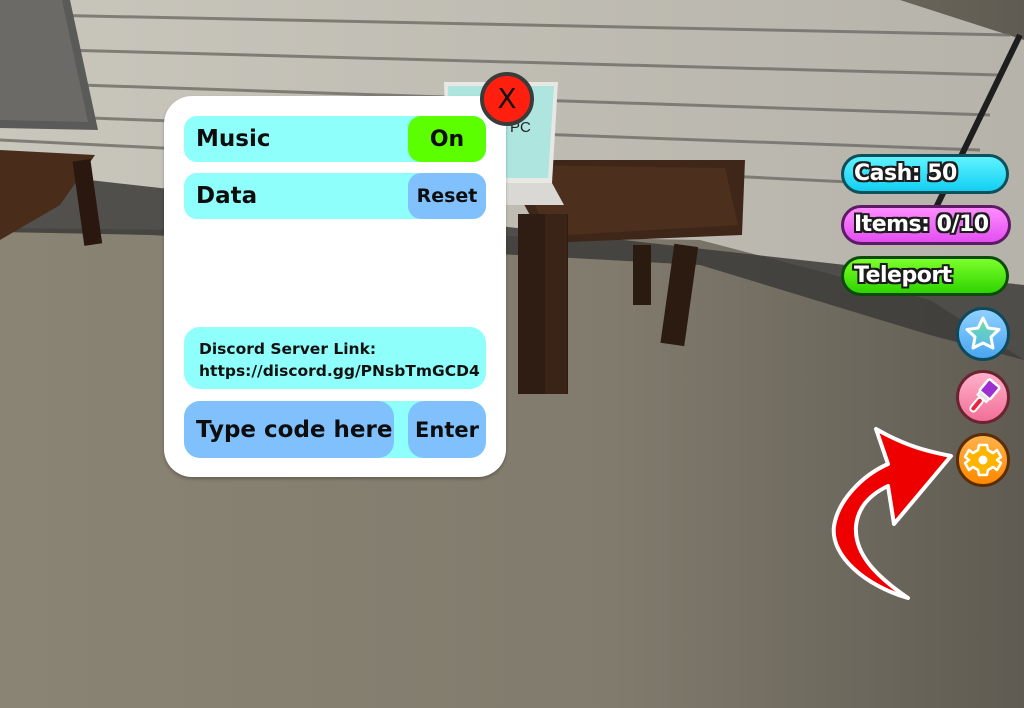 The height and width of the screenshot is (708, 1024). I want to click on star-button, so click(983, 334).